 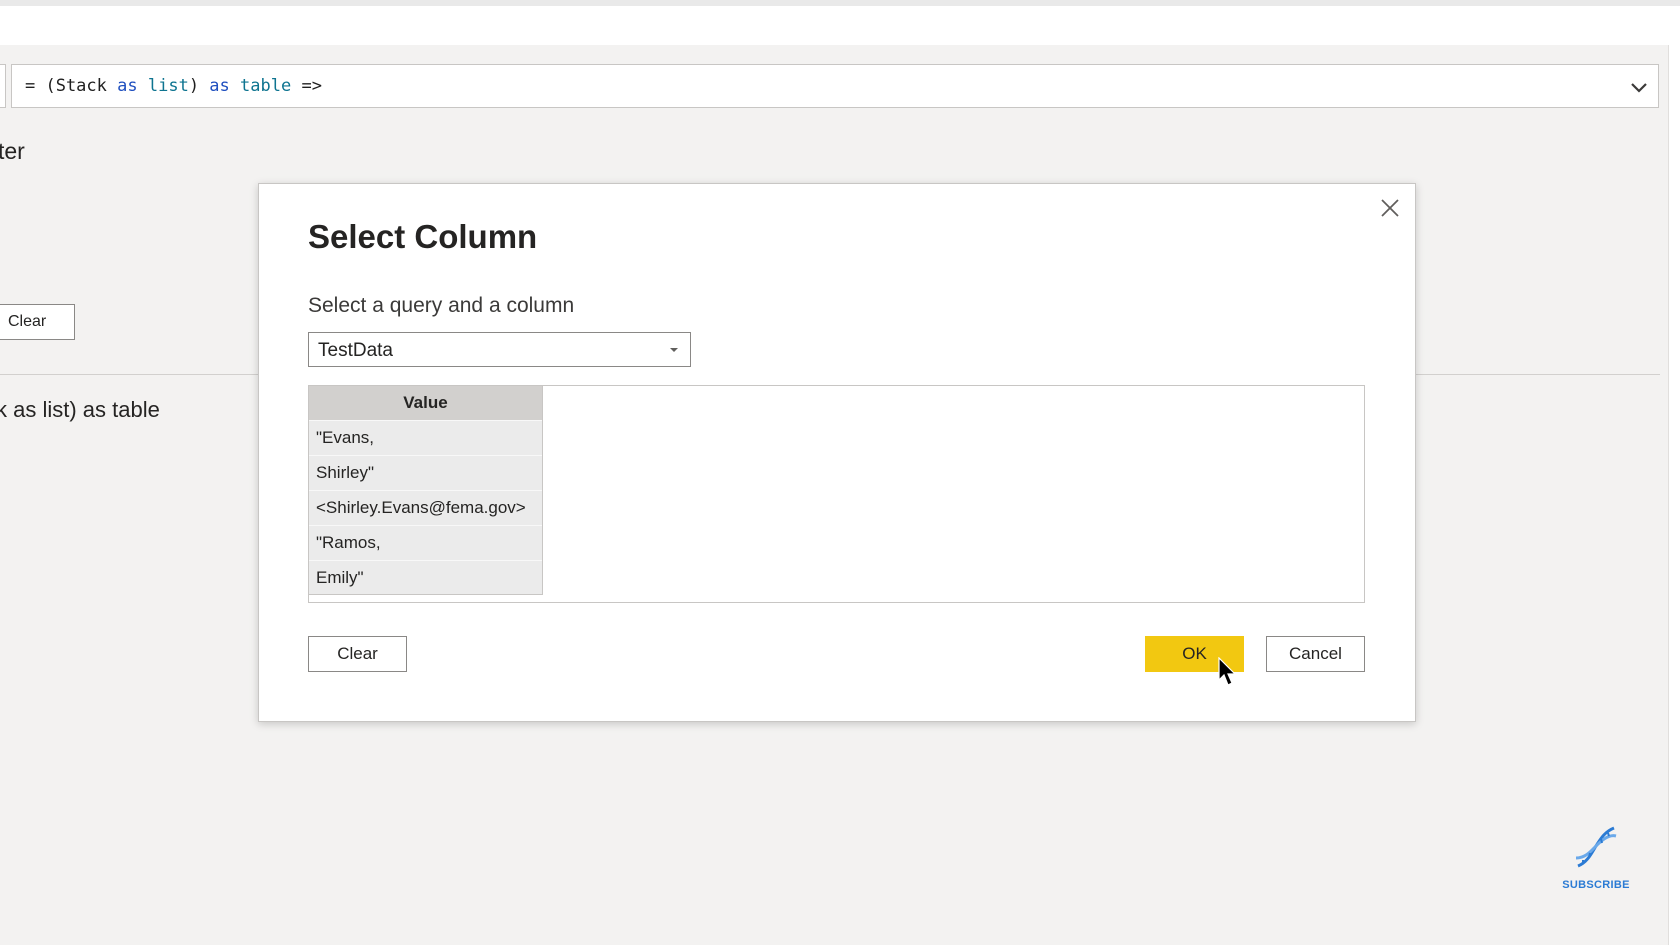 I want to click on background-partial-label: ter, so click(x=12, y=151).